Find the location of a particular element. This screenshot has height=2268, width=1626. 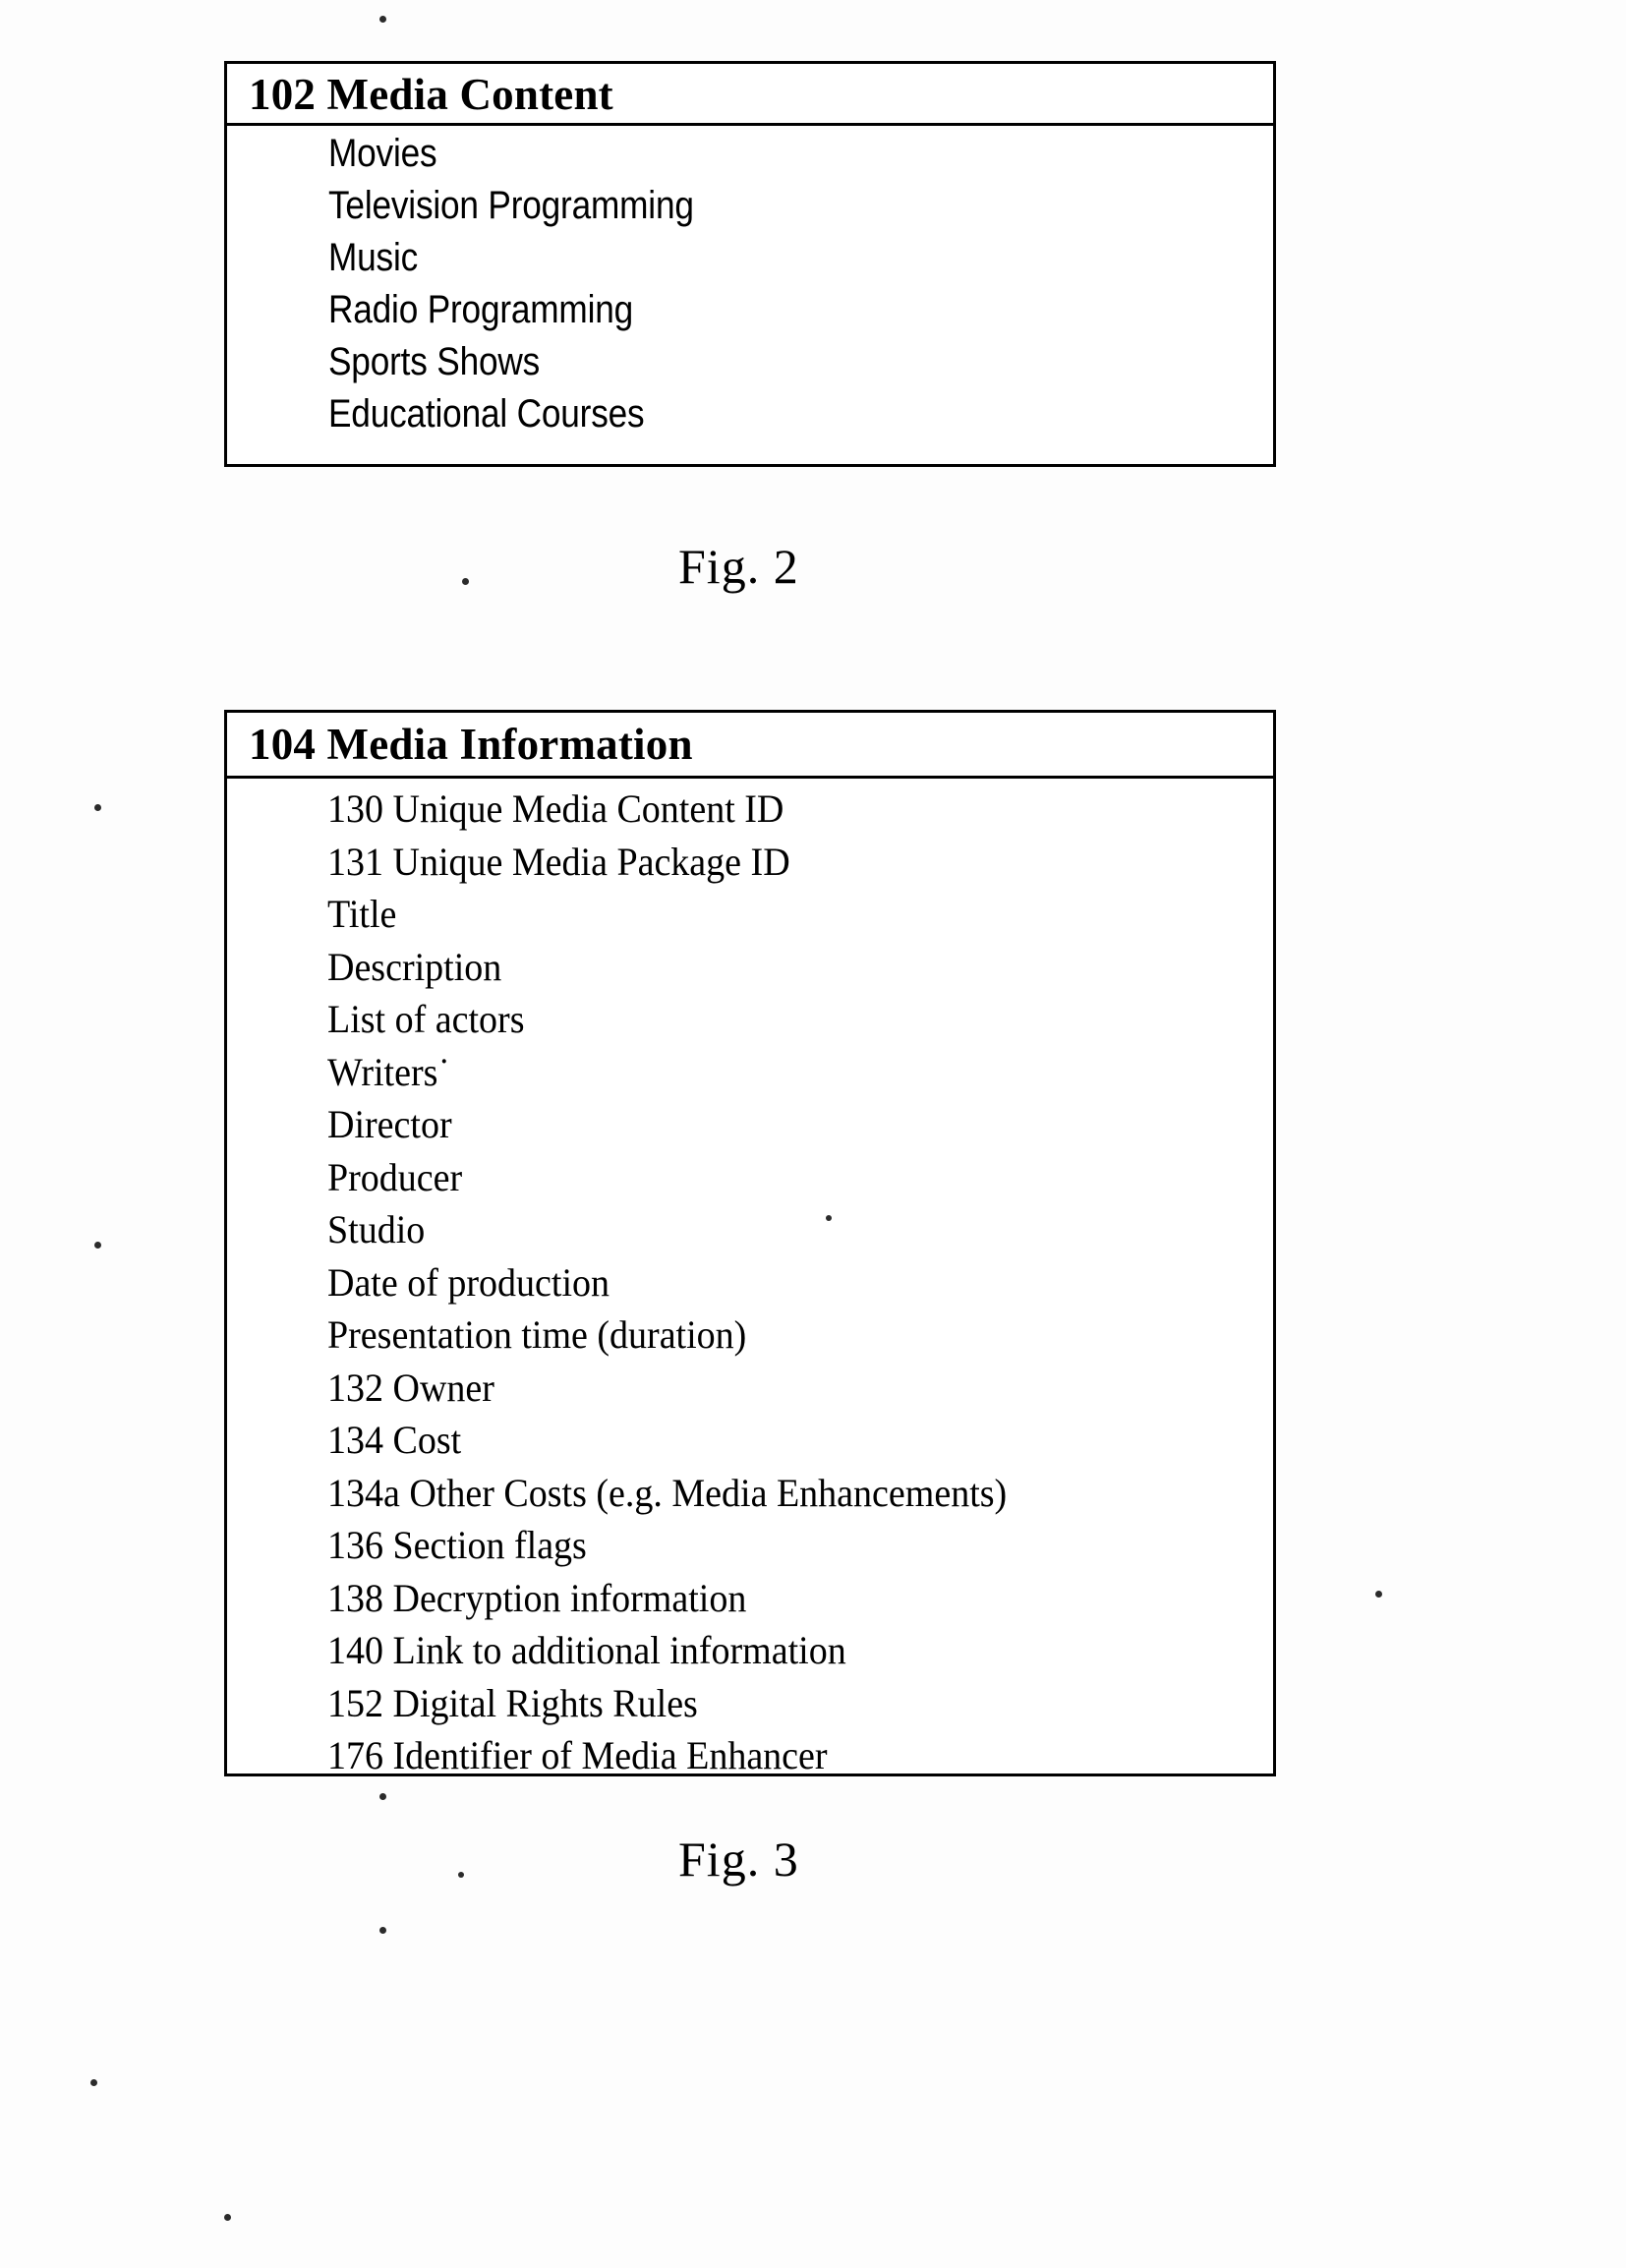

list-item: Producer is located at coordinates (395, 1176).